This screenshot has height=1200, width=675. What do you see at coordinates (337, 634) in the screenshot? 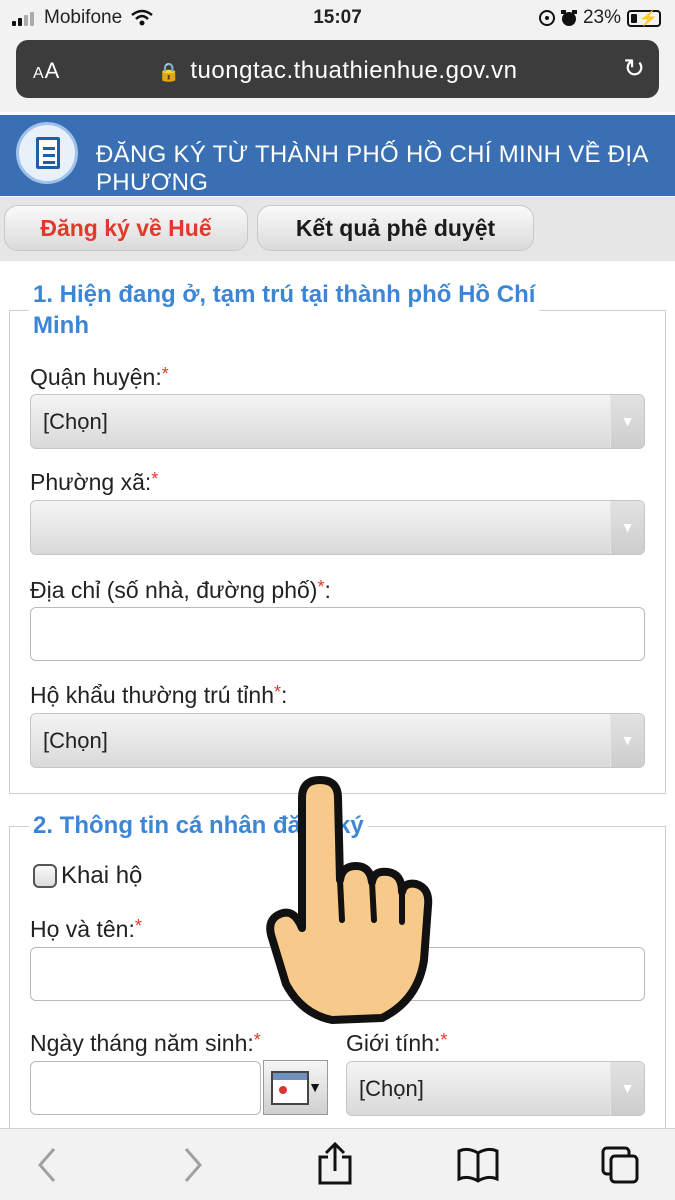
I see `address-input` at bounding box center [337, 634].